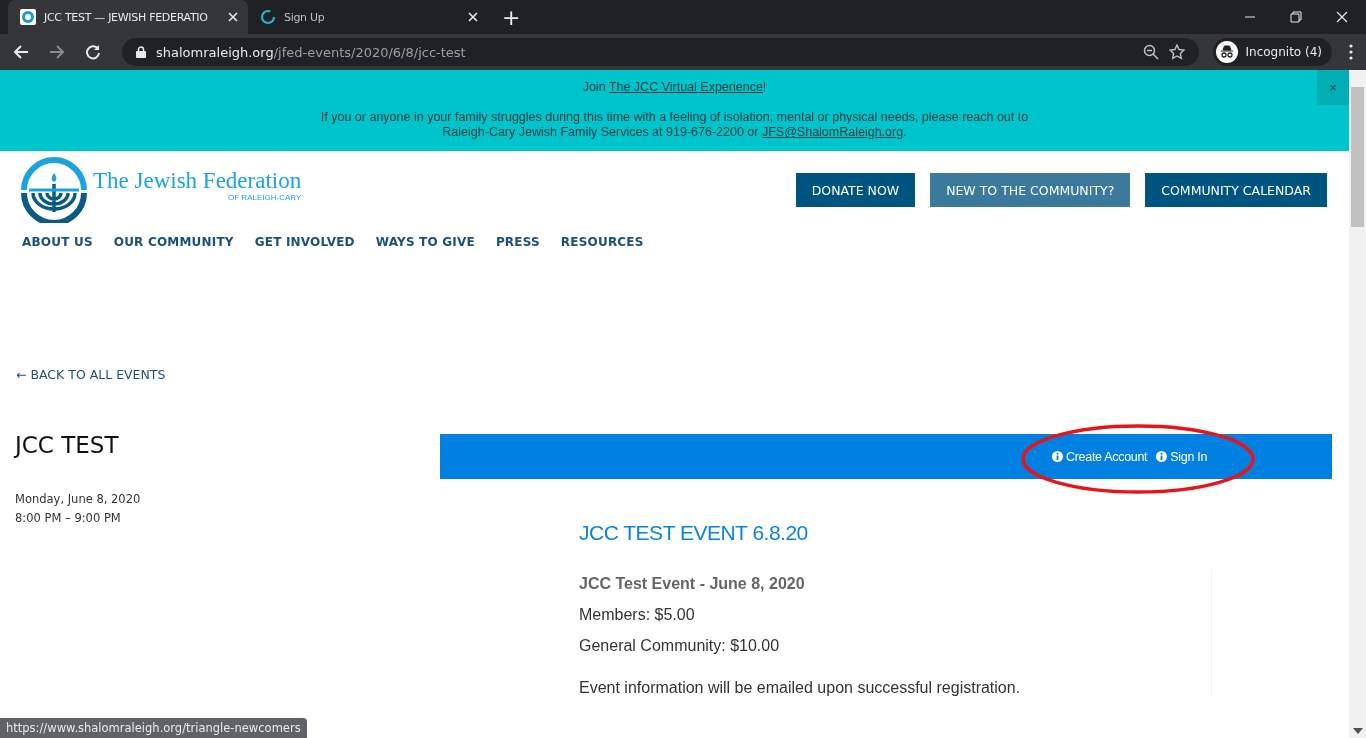 Image resolution: width=1366 pixels, height=738 pixels. I want to click on nav-link: ABOUT US, so click(57, 242).